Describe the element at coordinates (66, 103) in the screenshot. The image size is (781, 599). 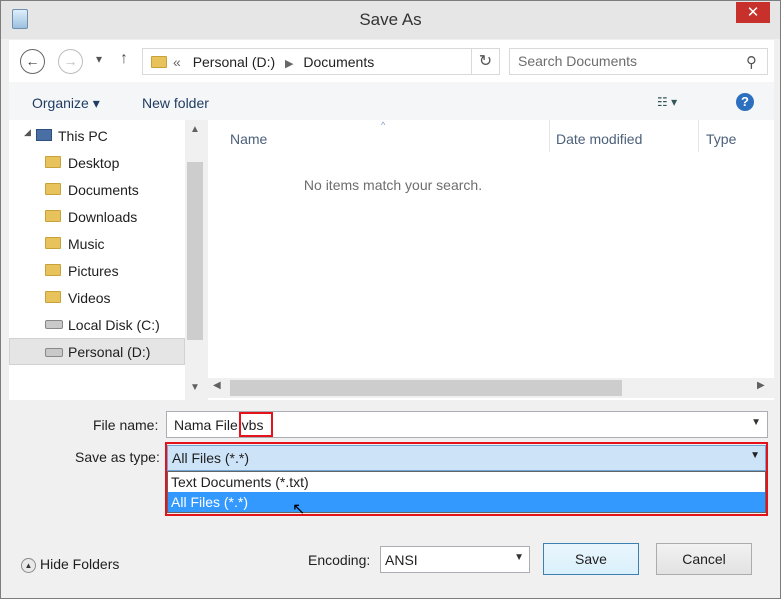
I see `organize-button: Organize ▾` at that location.